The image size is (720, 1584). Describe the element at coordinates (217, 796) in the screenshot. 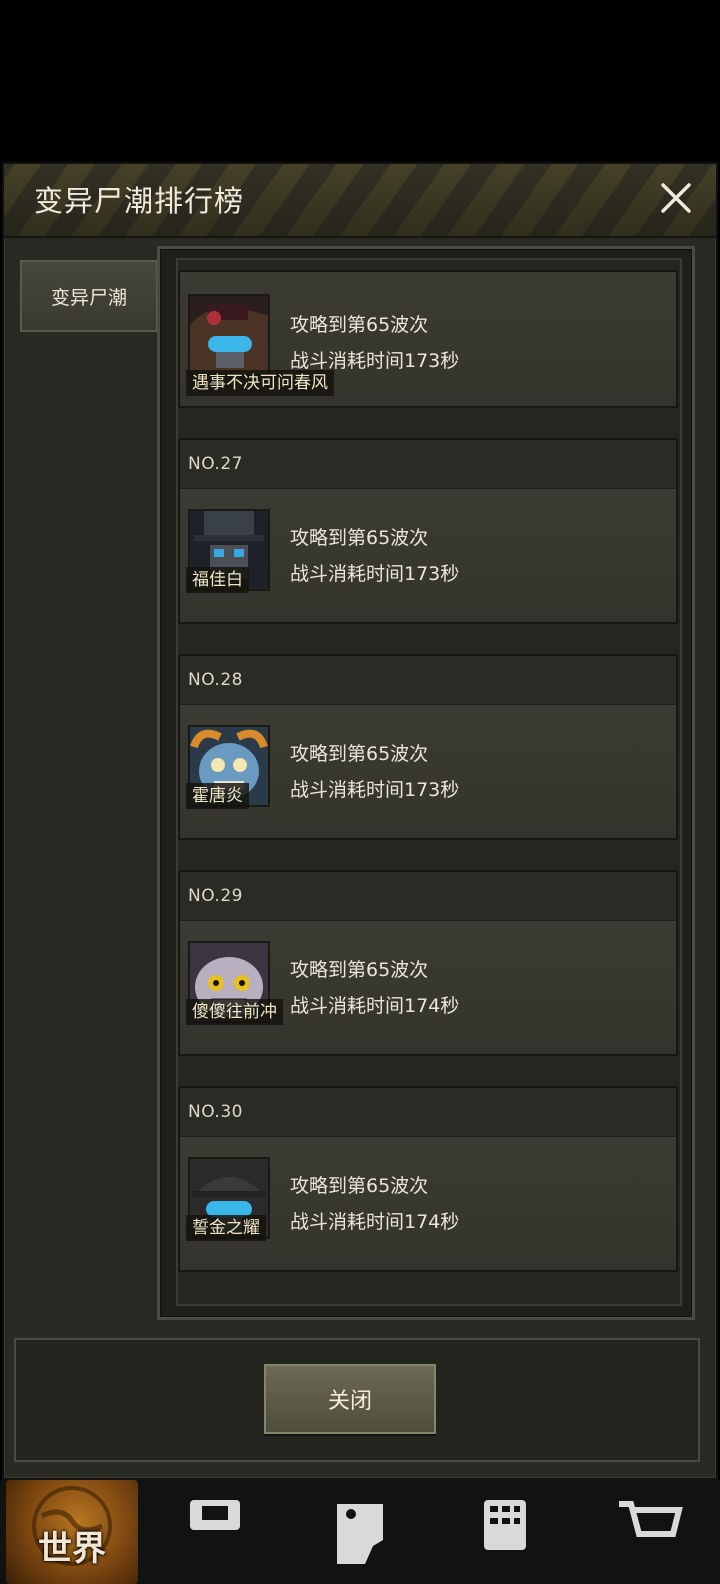

I see `player-name: 霍唐炎` at that location.